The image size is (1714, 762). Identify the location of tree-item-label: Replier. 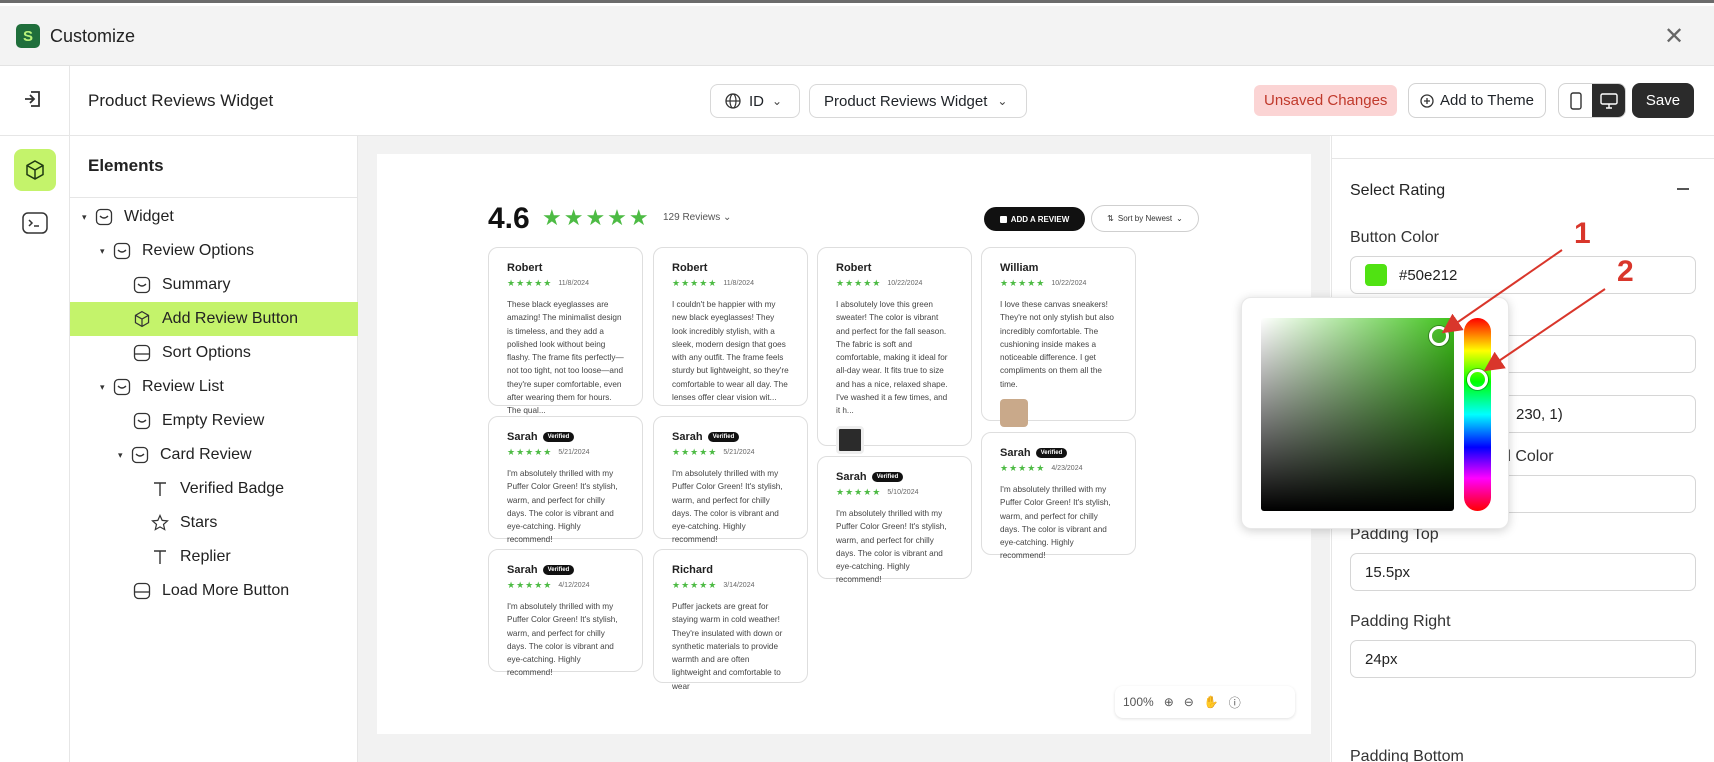
(205, 556).